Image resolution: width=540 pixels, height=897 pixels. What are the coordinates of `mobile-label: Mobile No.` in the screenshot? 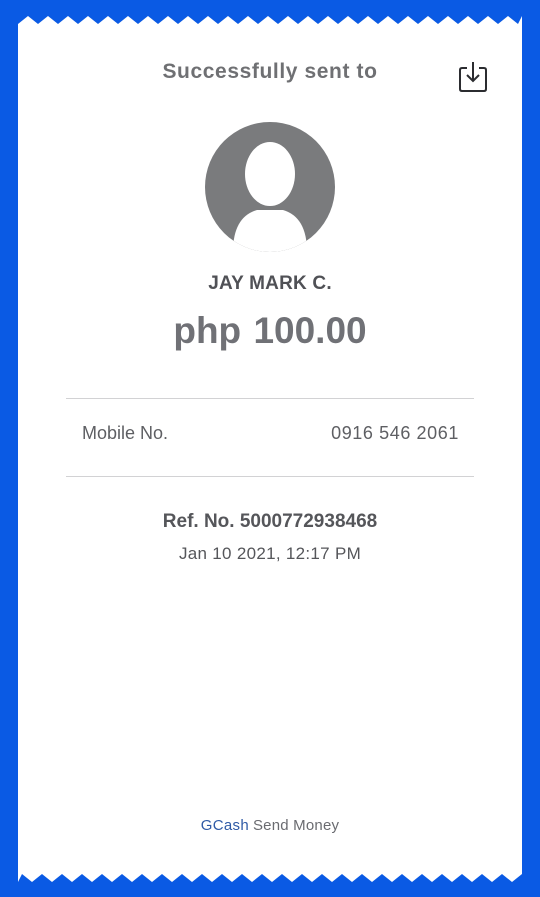 It's located at (125, 433).